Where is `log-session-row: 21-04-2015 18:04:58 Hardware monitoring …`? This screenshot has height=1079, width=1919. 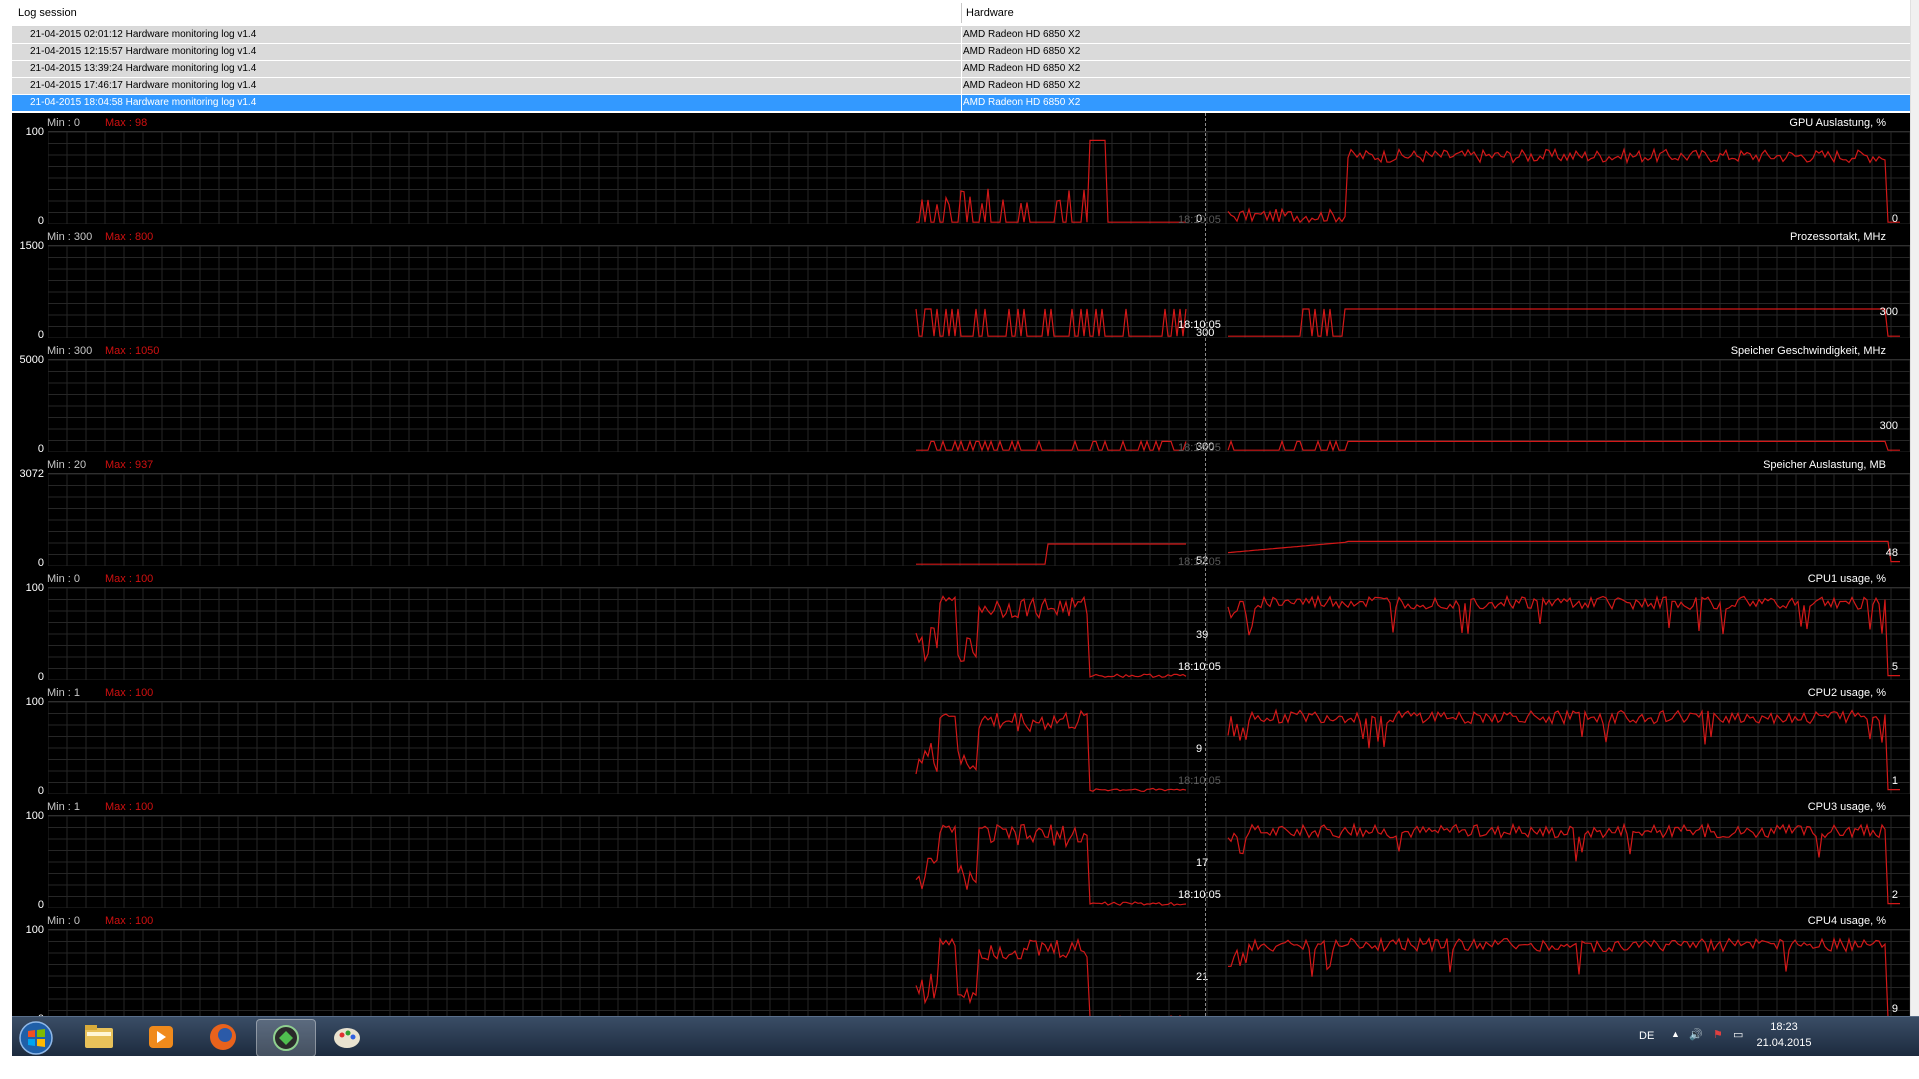 log-session-row: 21-04-2015 18:04:58 Hardware monitoring … is located at coordinates (961, 103).